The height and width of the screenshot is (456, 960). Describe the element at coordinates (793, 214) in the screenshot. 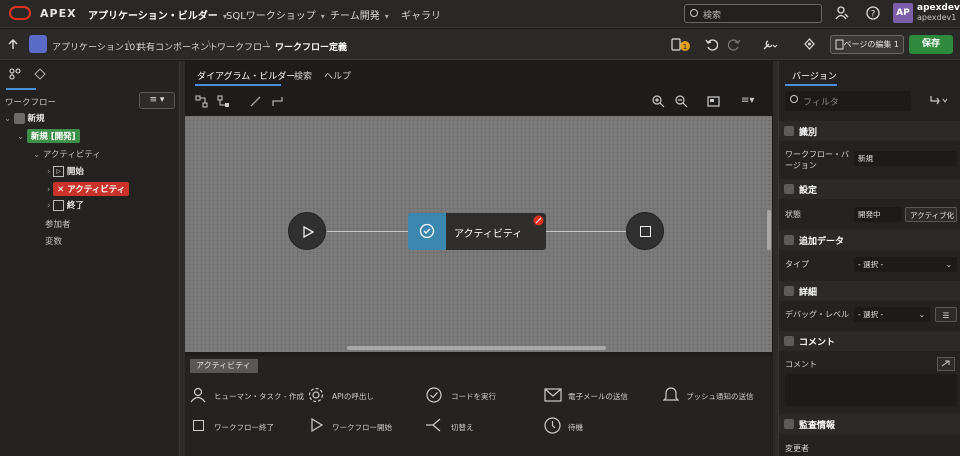

I see `state-label: 状態` at that location.